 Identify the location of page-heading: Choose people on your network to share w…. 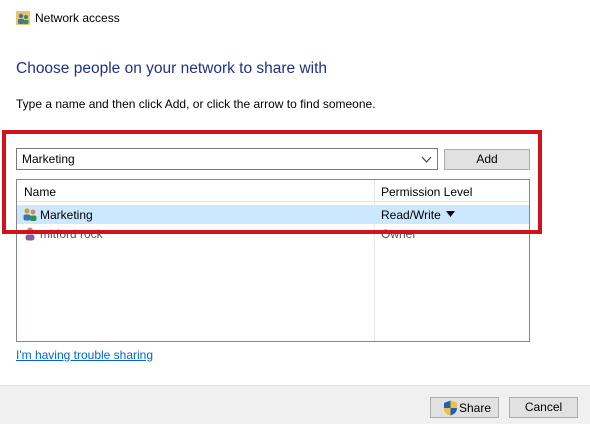
(172, 68).